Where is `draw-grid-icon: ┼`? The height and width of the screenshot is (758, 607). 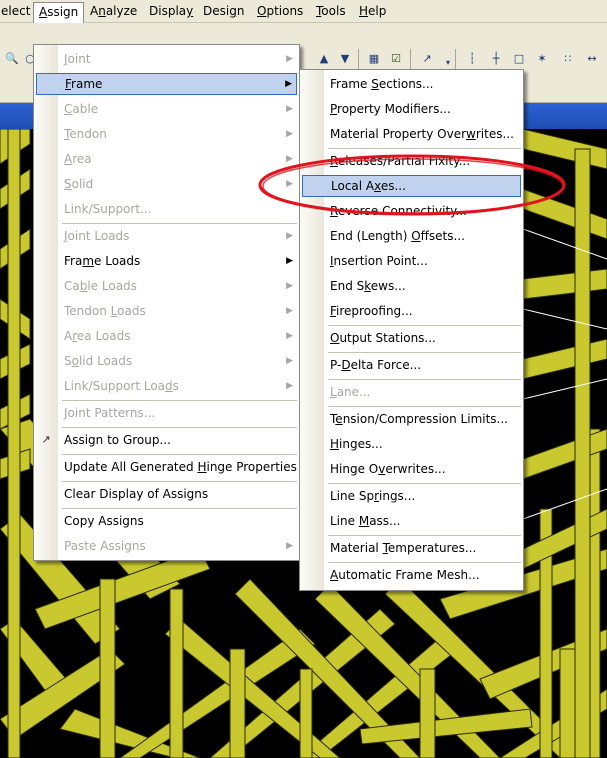 draw-grid-icon: ┼ is located at coordinates (496, 59).